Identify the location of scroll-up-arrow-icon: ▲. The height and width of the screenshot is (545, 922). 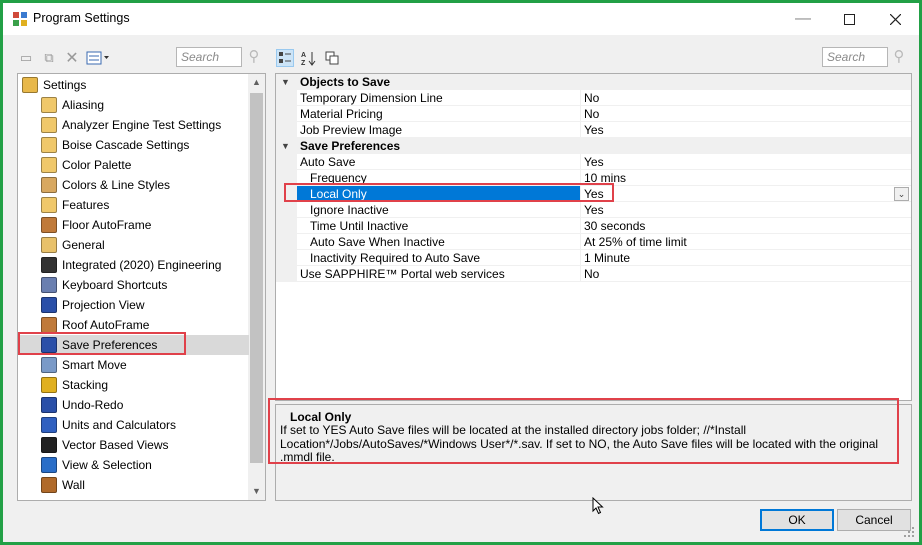
(256, 82).